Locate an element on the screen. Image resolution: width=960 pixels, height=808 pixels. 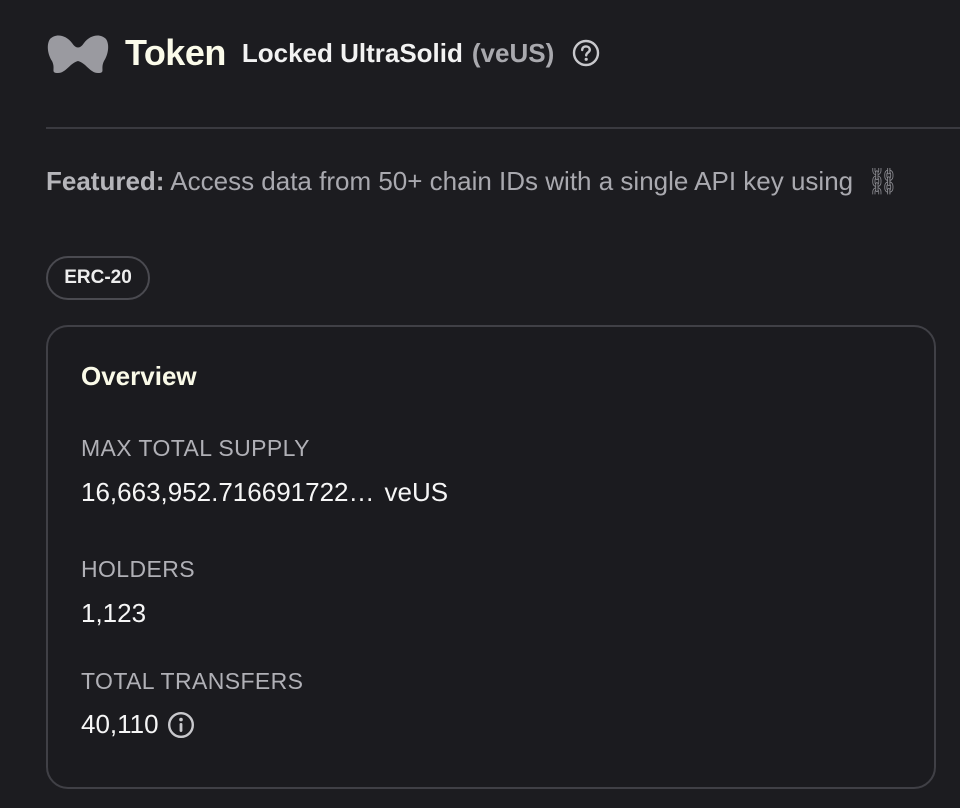
total-transfers-value: 40,110 is located at coordinates (120, 724).